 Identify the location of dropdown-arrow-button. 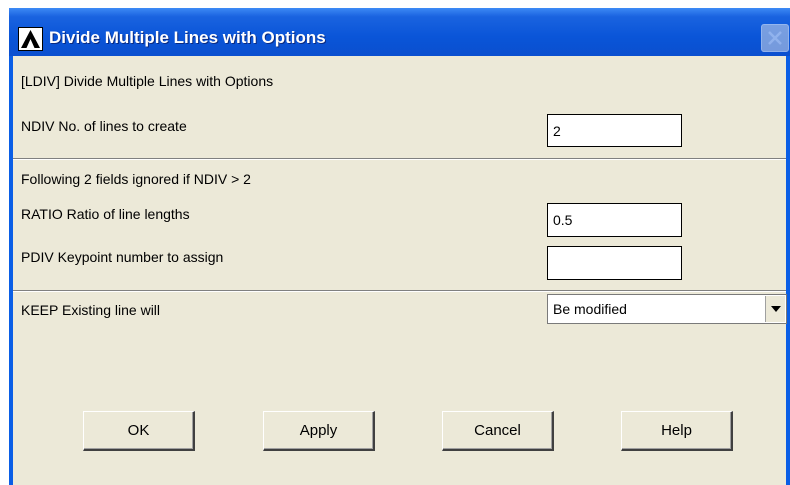
(775, 309).